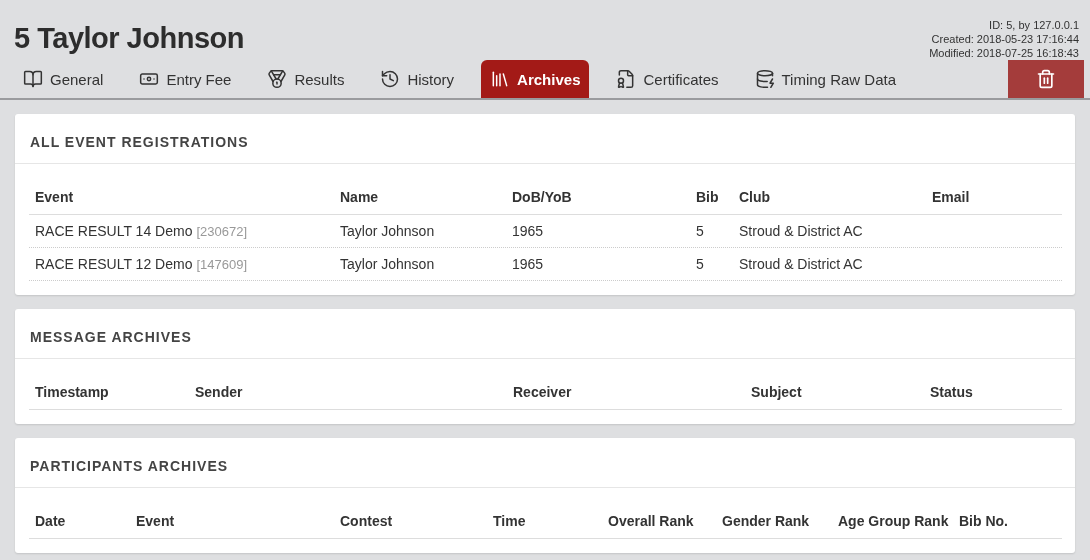 This screenshot has width=1090, height=560. I want to click on event-id: [230672], so click(222, 231).